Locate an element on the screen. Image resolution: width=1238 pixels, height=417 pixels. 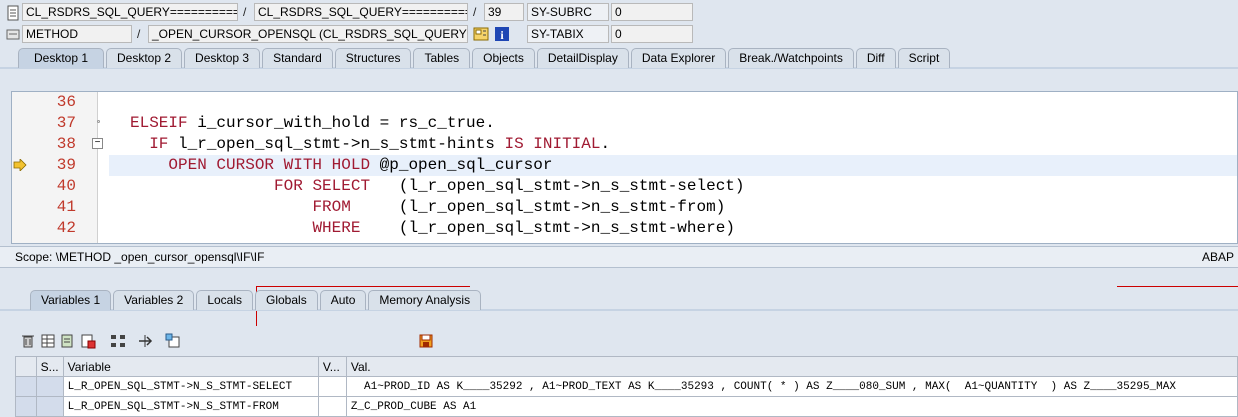
line-number: 36 is located at coordinates (66, 102).